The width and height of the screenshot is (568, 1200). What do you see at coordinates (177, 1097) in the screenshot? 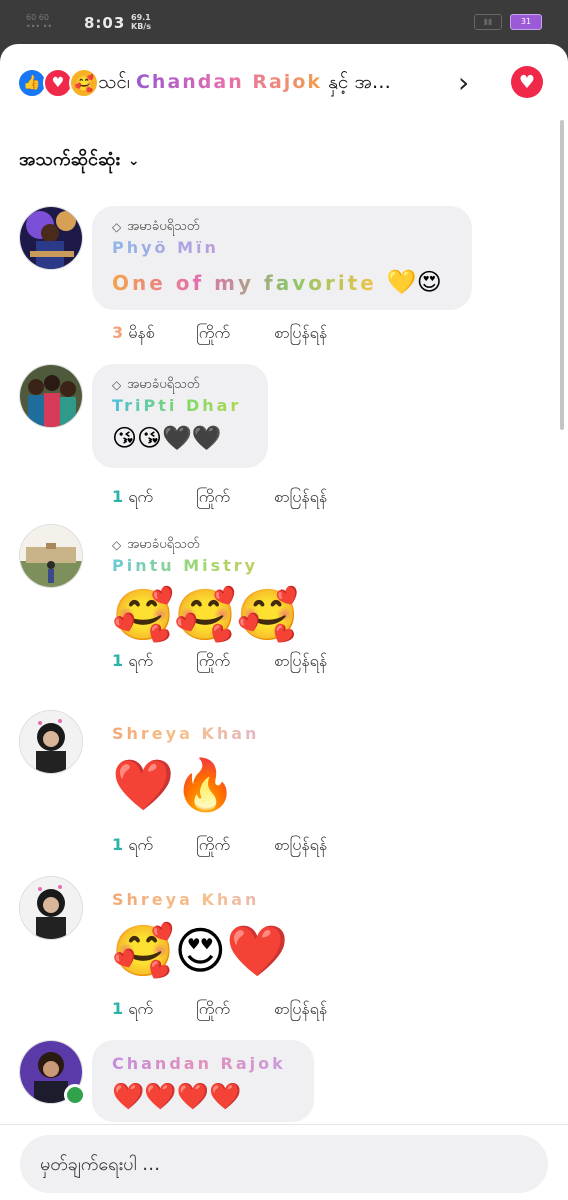
I see `comment-emoji: ❤️❤️❤️❤️` at bounding box center [177, 1097].